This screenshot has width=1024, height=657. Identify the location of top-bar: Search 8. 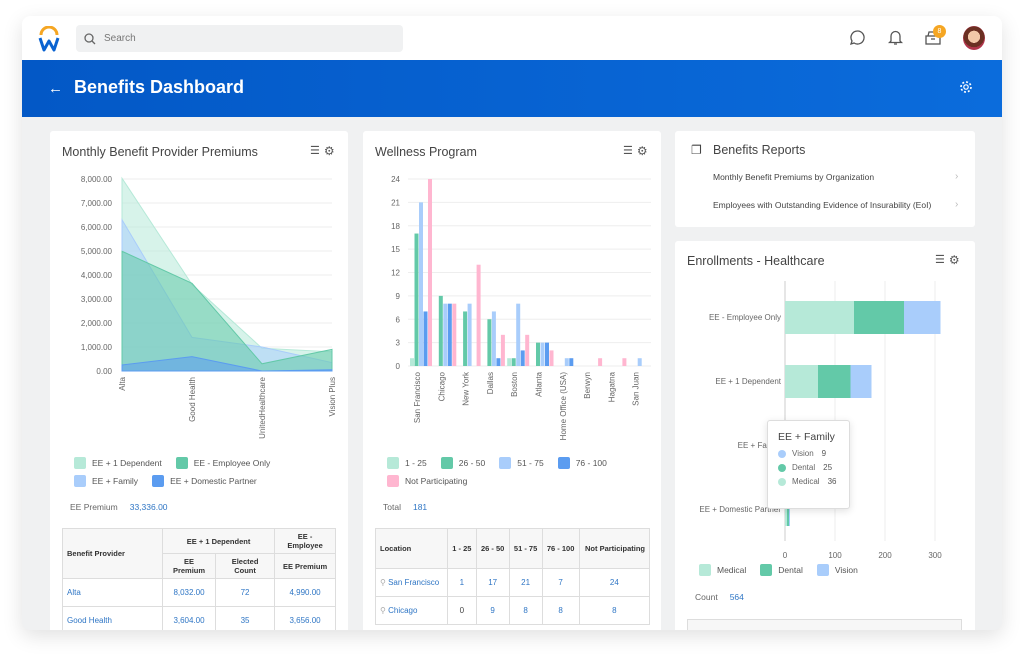
(512, 38).